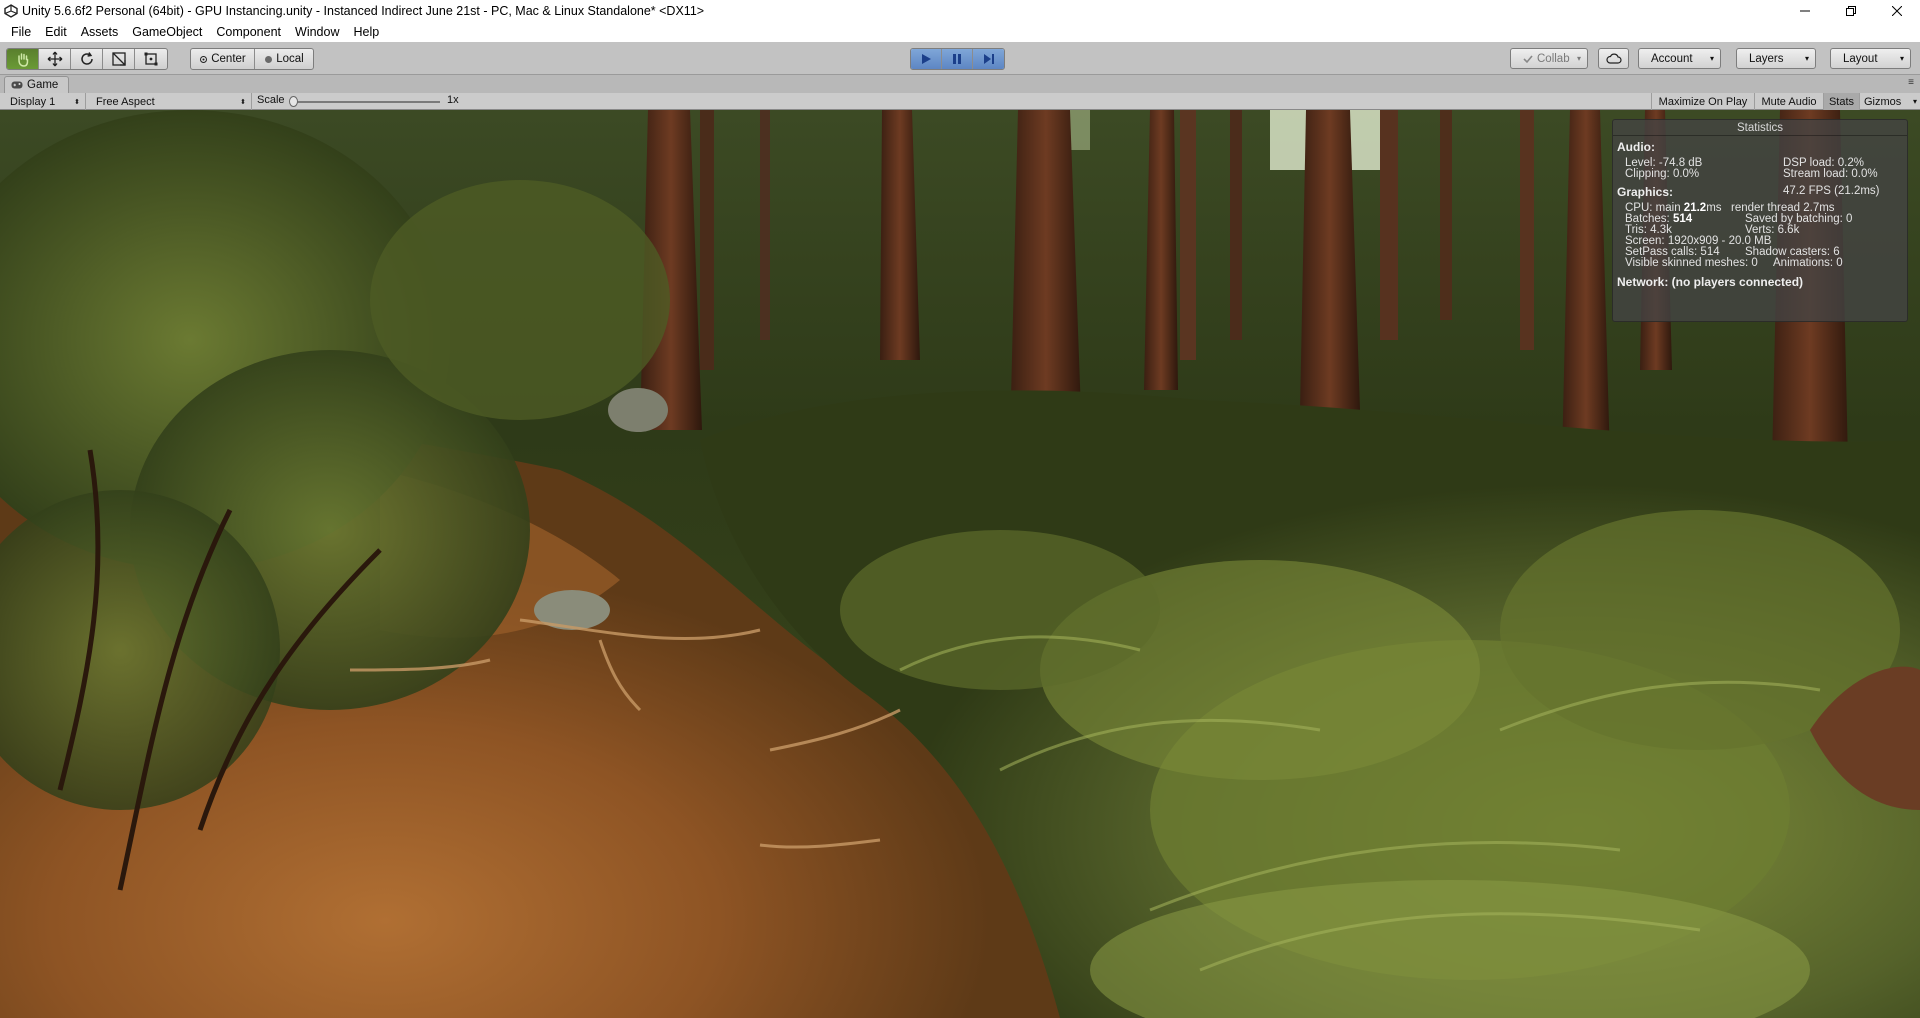  What do you see at coordinates (1808, 263) in the screenshot?
I see `animations-count: Animations: 0` at bounding box center [1808, 263].